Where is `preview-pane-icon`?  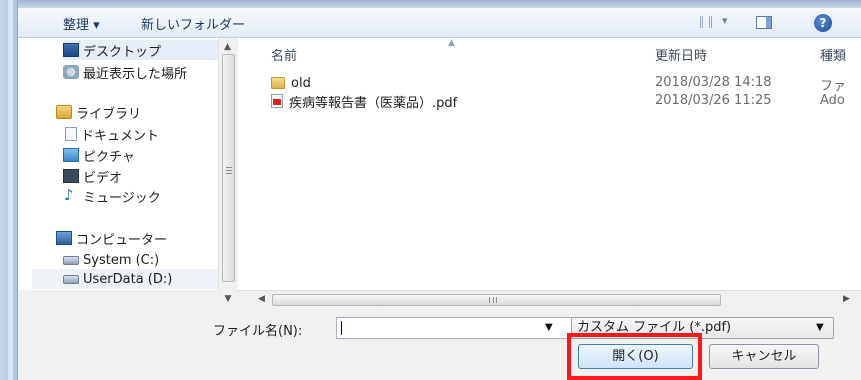
preview-pane-icon is located at coordinates (764, 22).